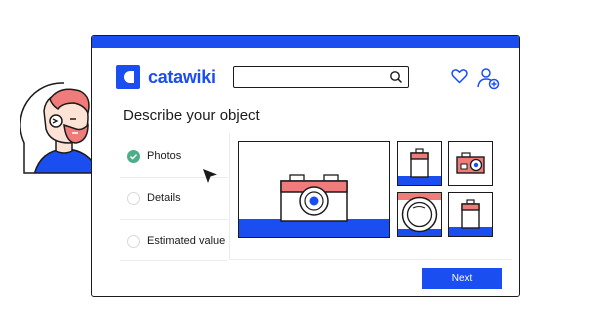  I want to click on search-bar, so click(321, 77).